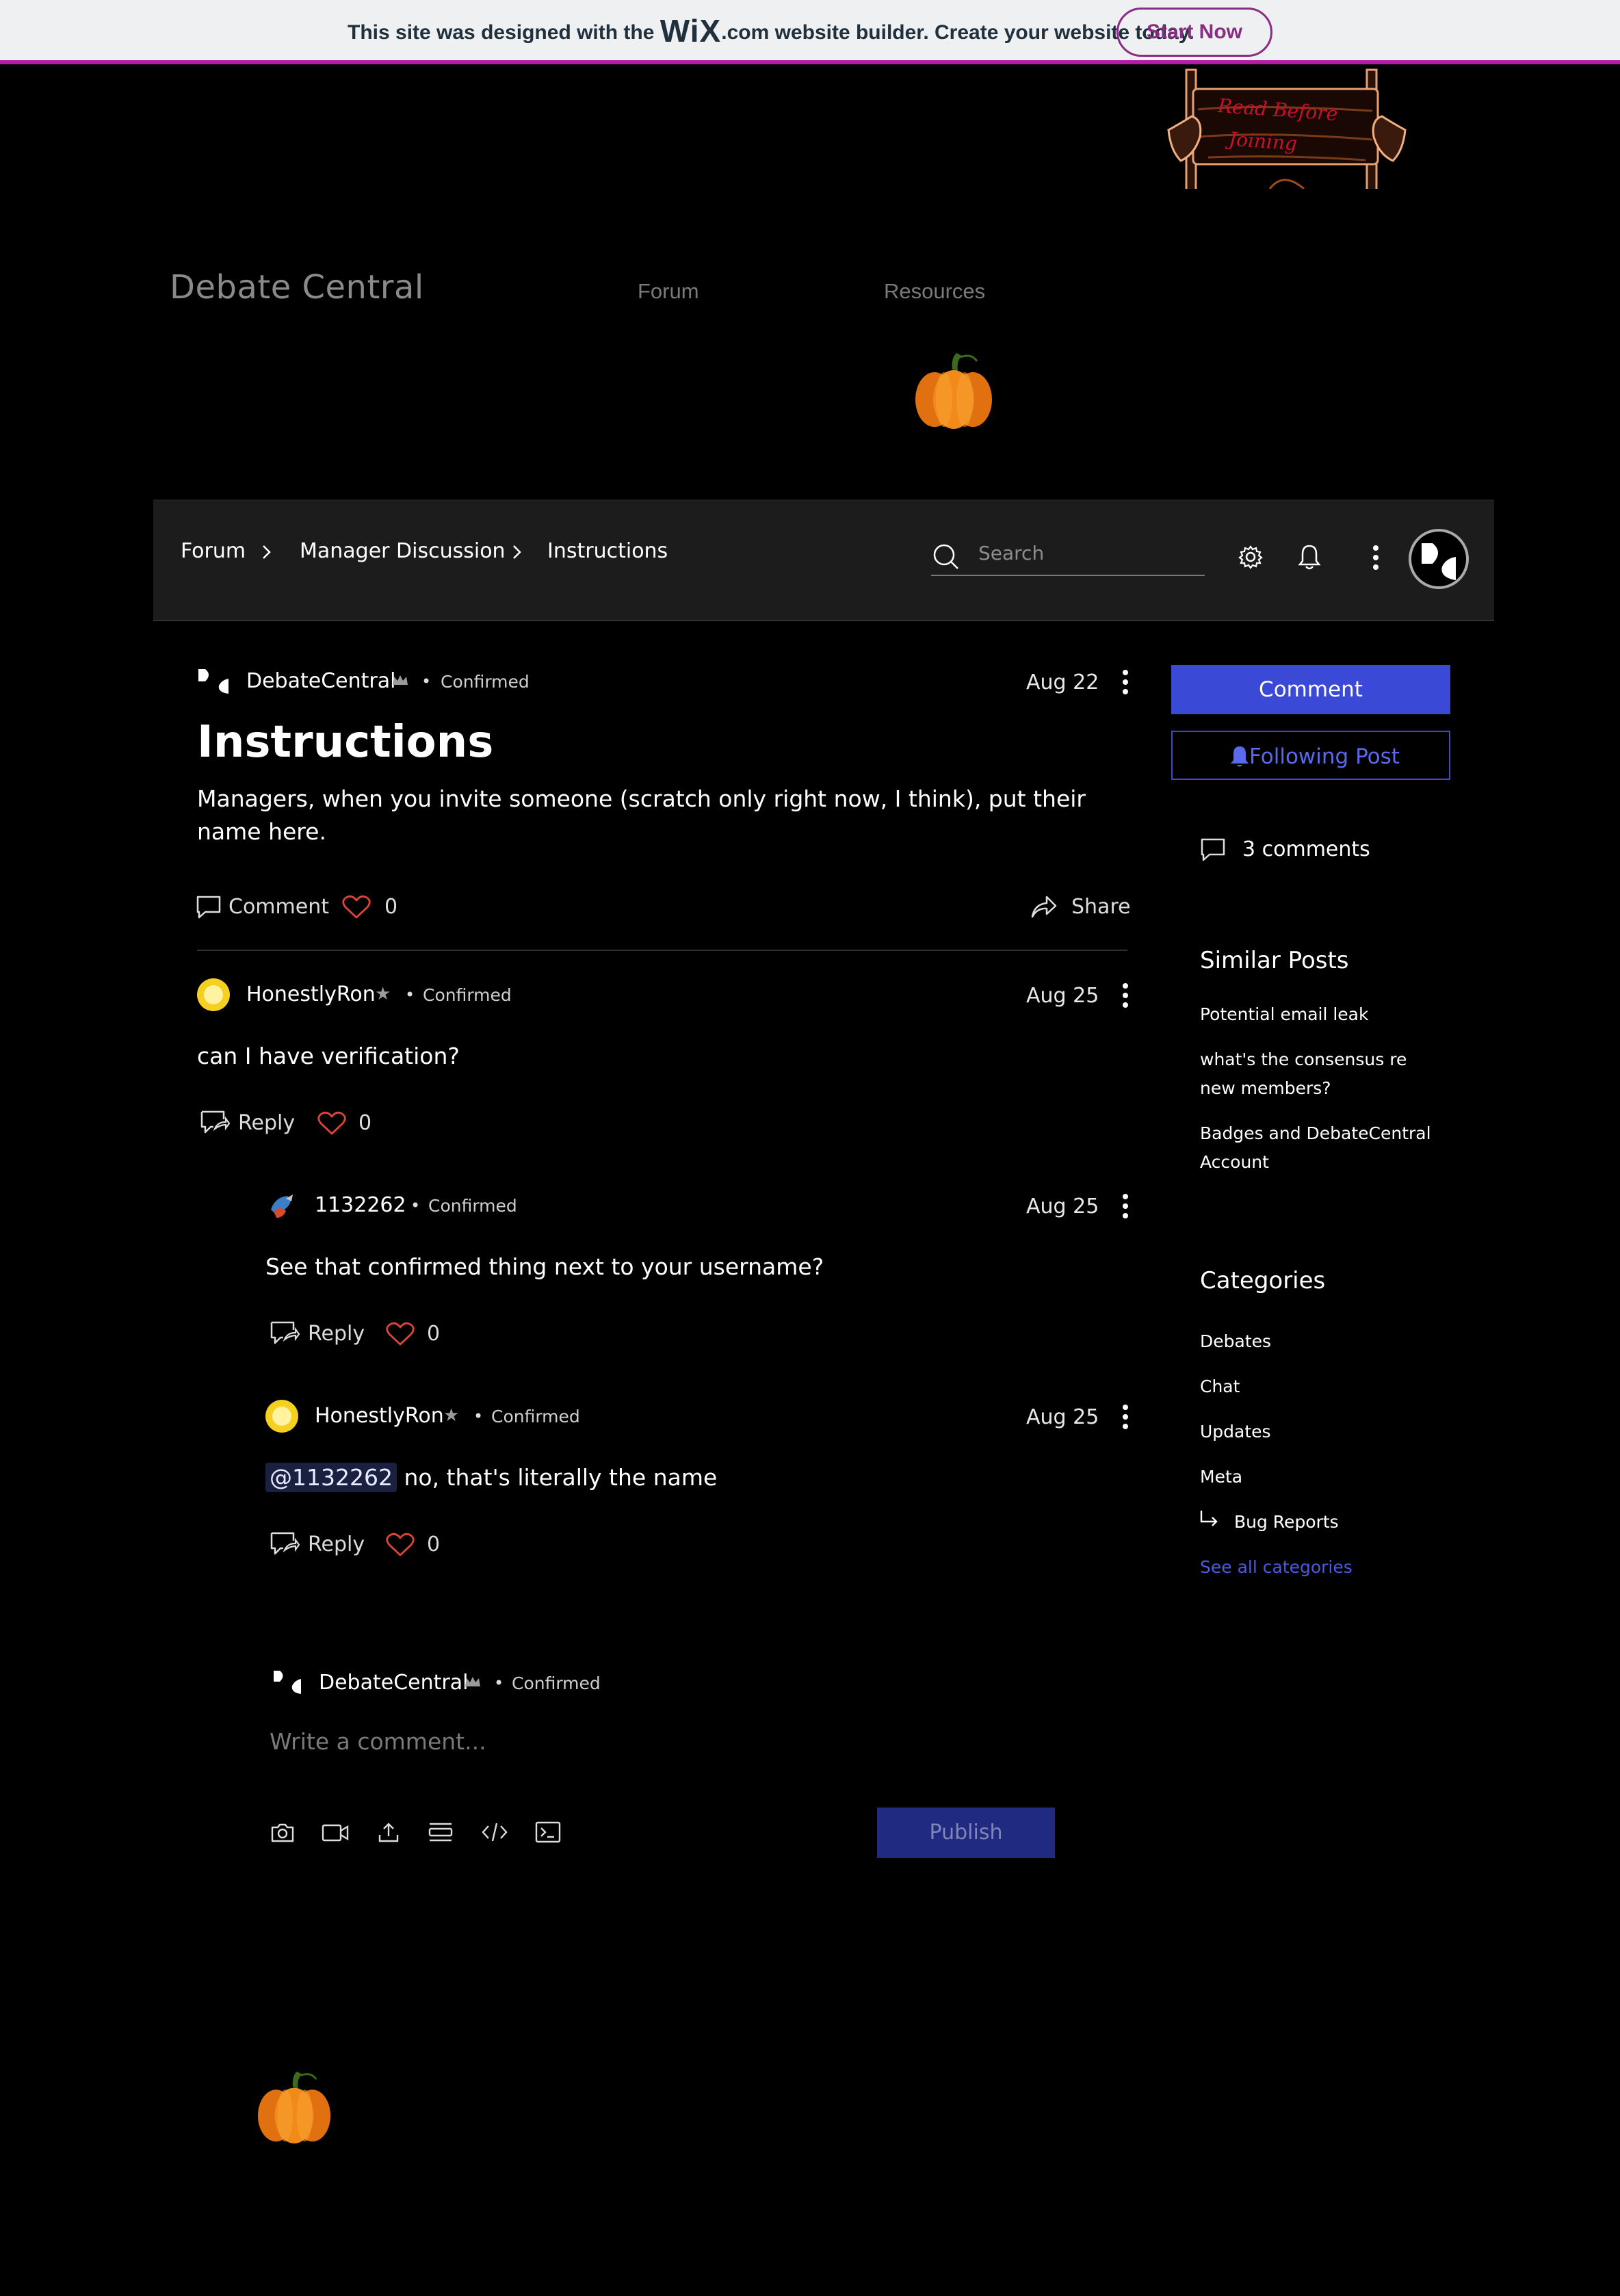 This screenshot has width=1620, height=2296. What do you see at coordinates (1323, 1341) in the screenshot?
I see `category-debates: Debates` at bounding box center [1323, 1341].